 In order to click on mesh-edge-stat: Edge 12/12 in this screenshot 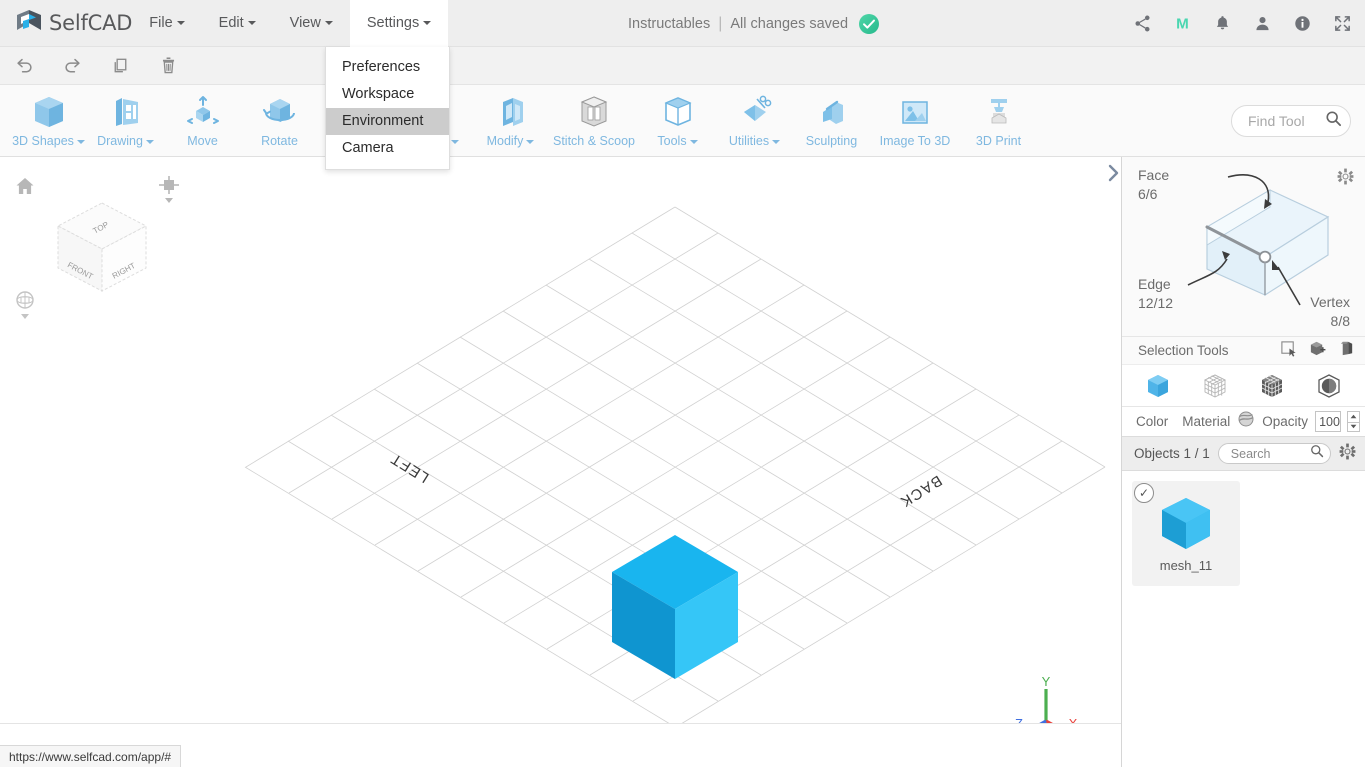, I will do `click(1155, 294)`.